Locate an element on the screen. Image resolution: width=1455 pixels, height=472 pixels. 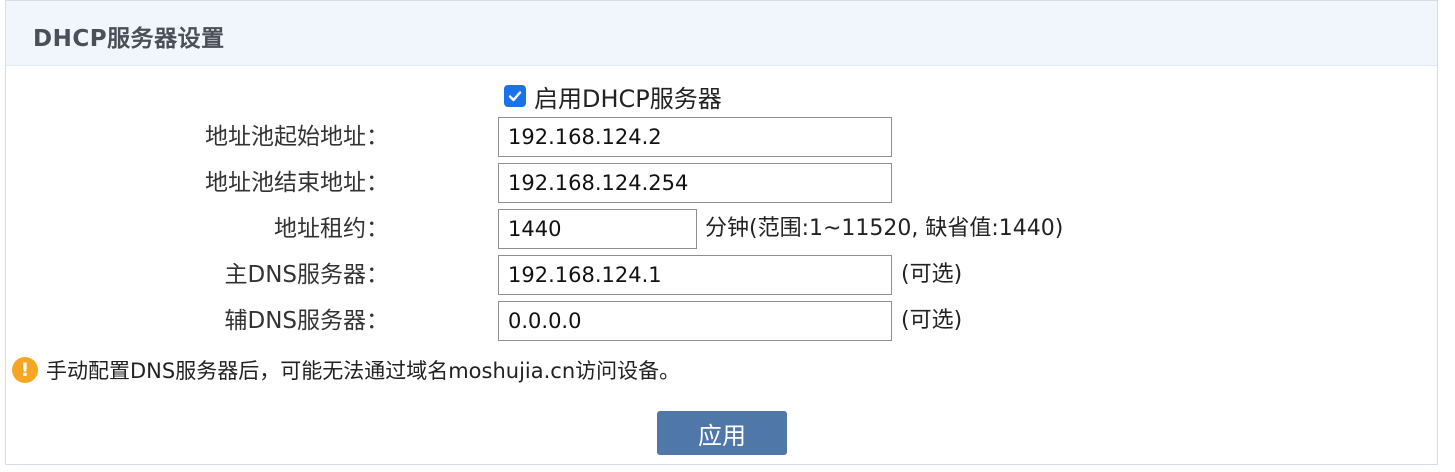
lease-hint: 分钟(范围:1~11520, 缺省值:1440) is located at coordinates (884, 228).